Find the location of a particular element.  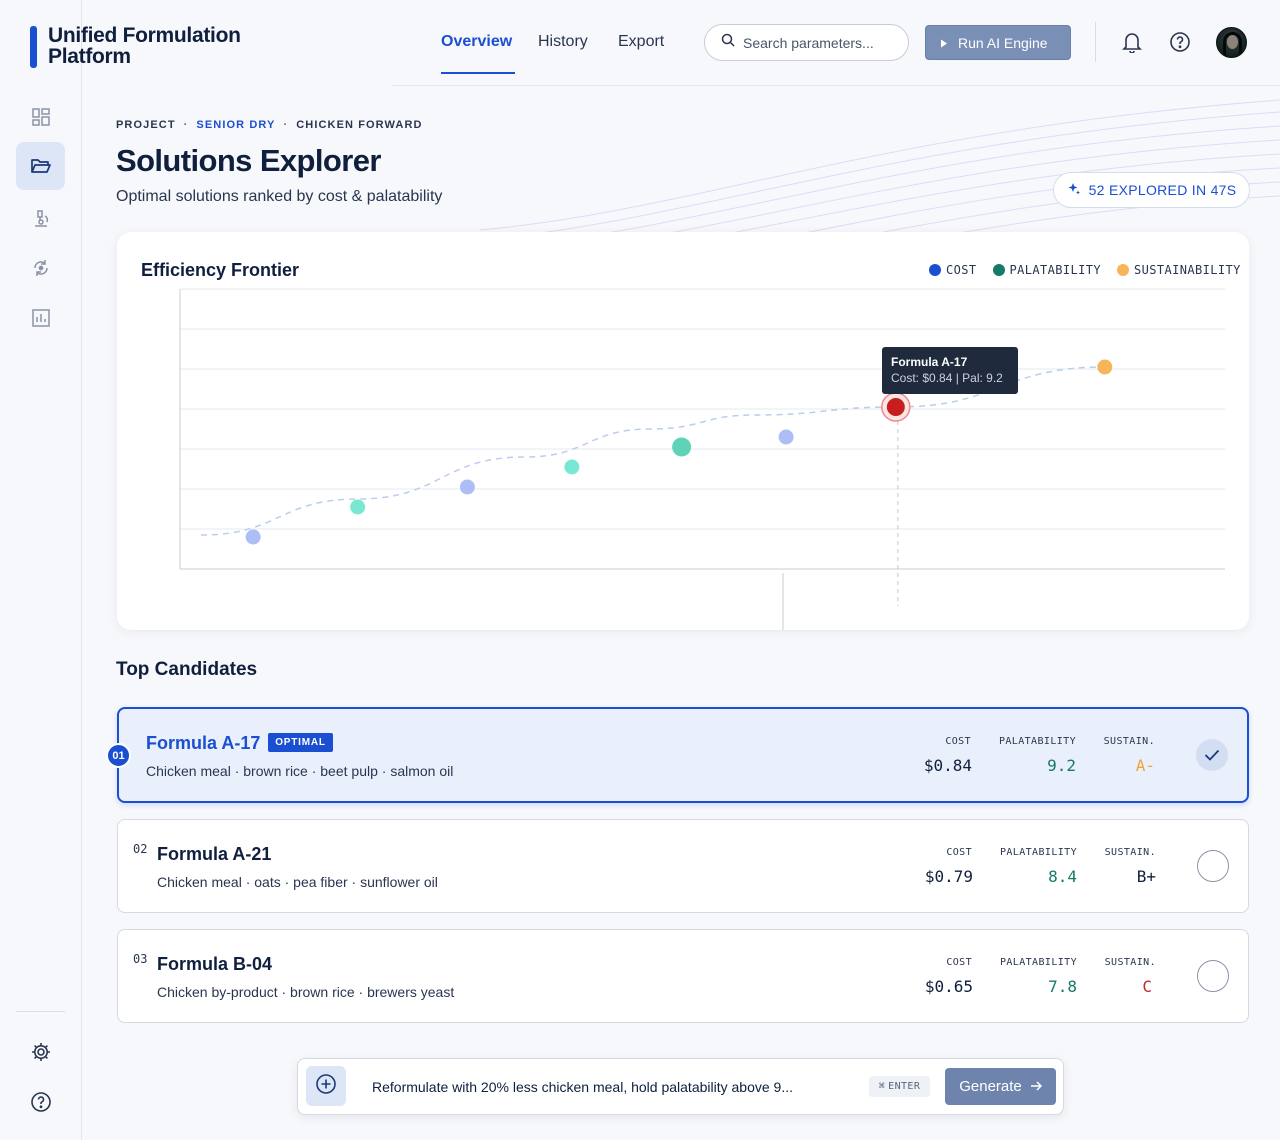

microscope-icon is located at coordinates (40, 218).